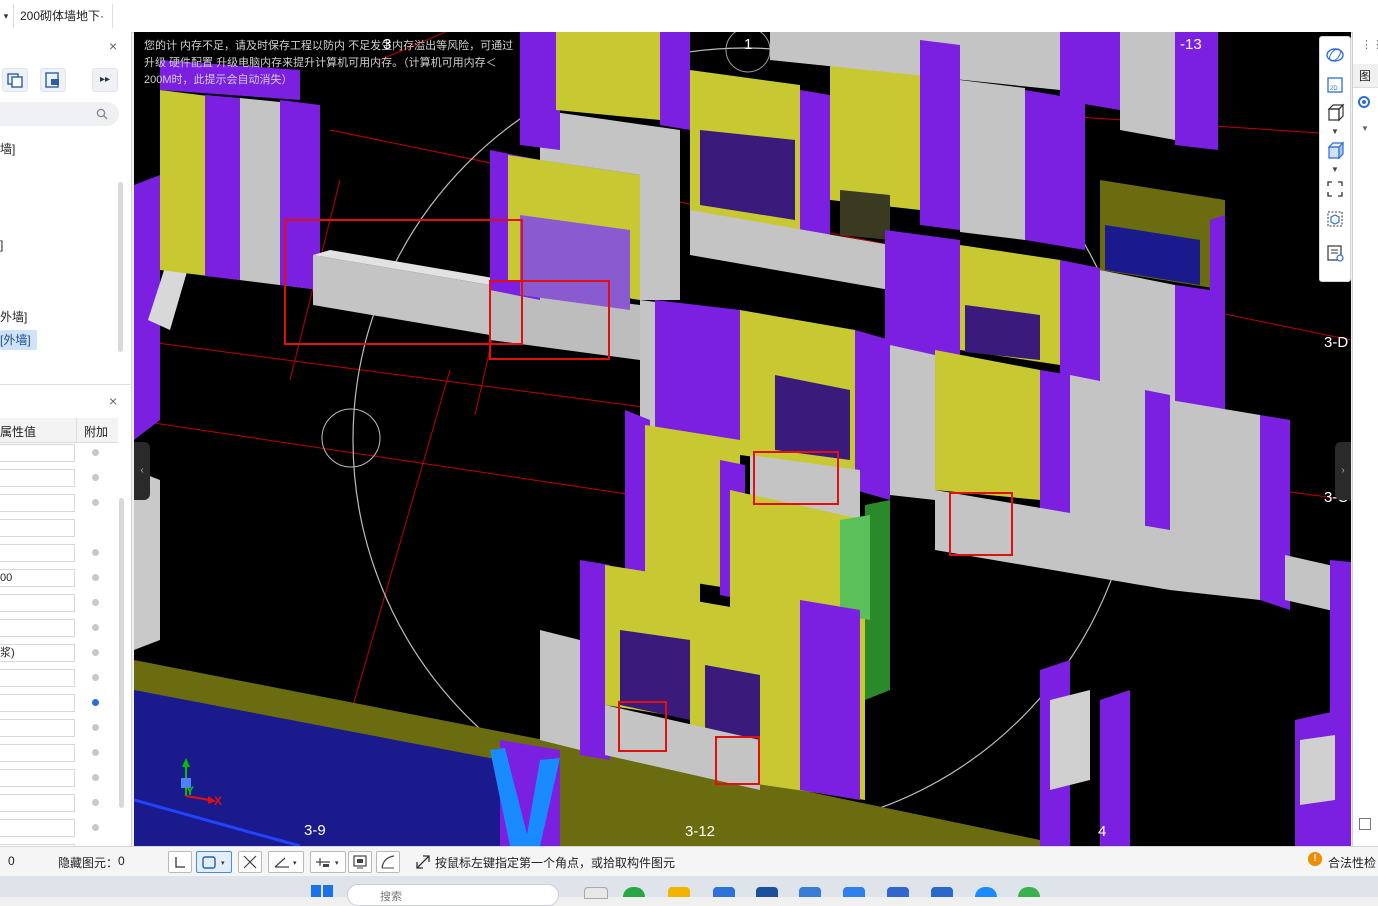 The image size is (1378, 906). I want to click on select-rect-icon: ▾, so click(213, 862).